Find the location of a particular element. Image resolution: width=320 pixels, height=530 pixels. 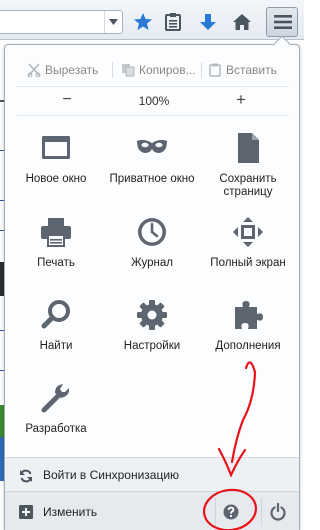

cut-button: Вырезать is located at coordinates (62, 70).